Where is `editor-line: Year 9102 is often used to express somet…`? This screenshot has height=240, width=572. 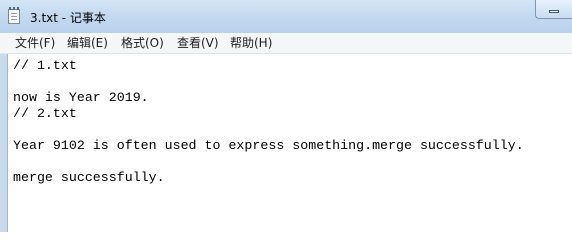 editor-line: Year 9102 is often used to express somet… is located at coordinates (268, 145).